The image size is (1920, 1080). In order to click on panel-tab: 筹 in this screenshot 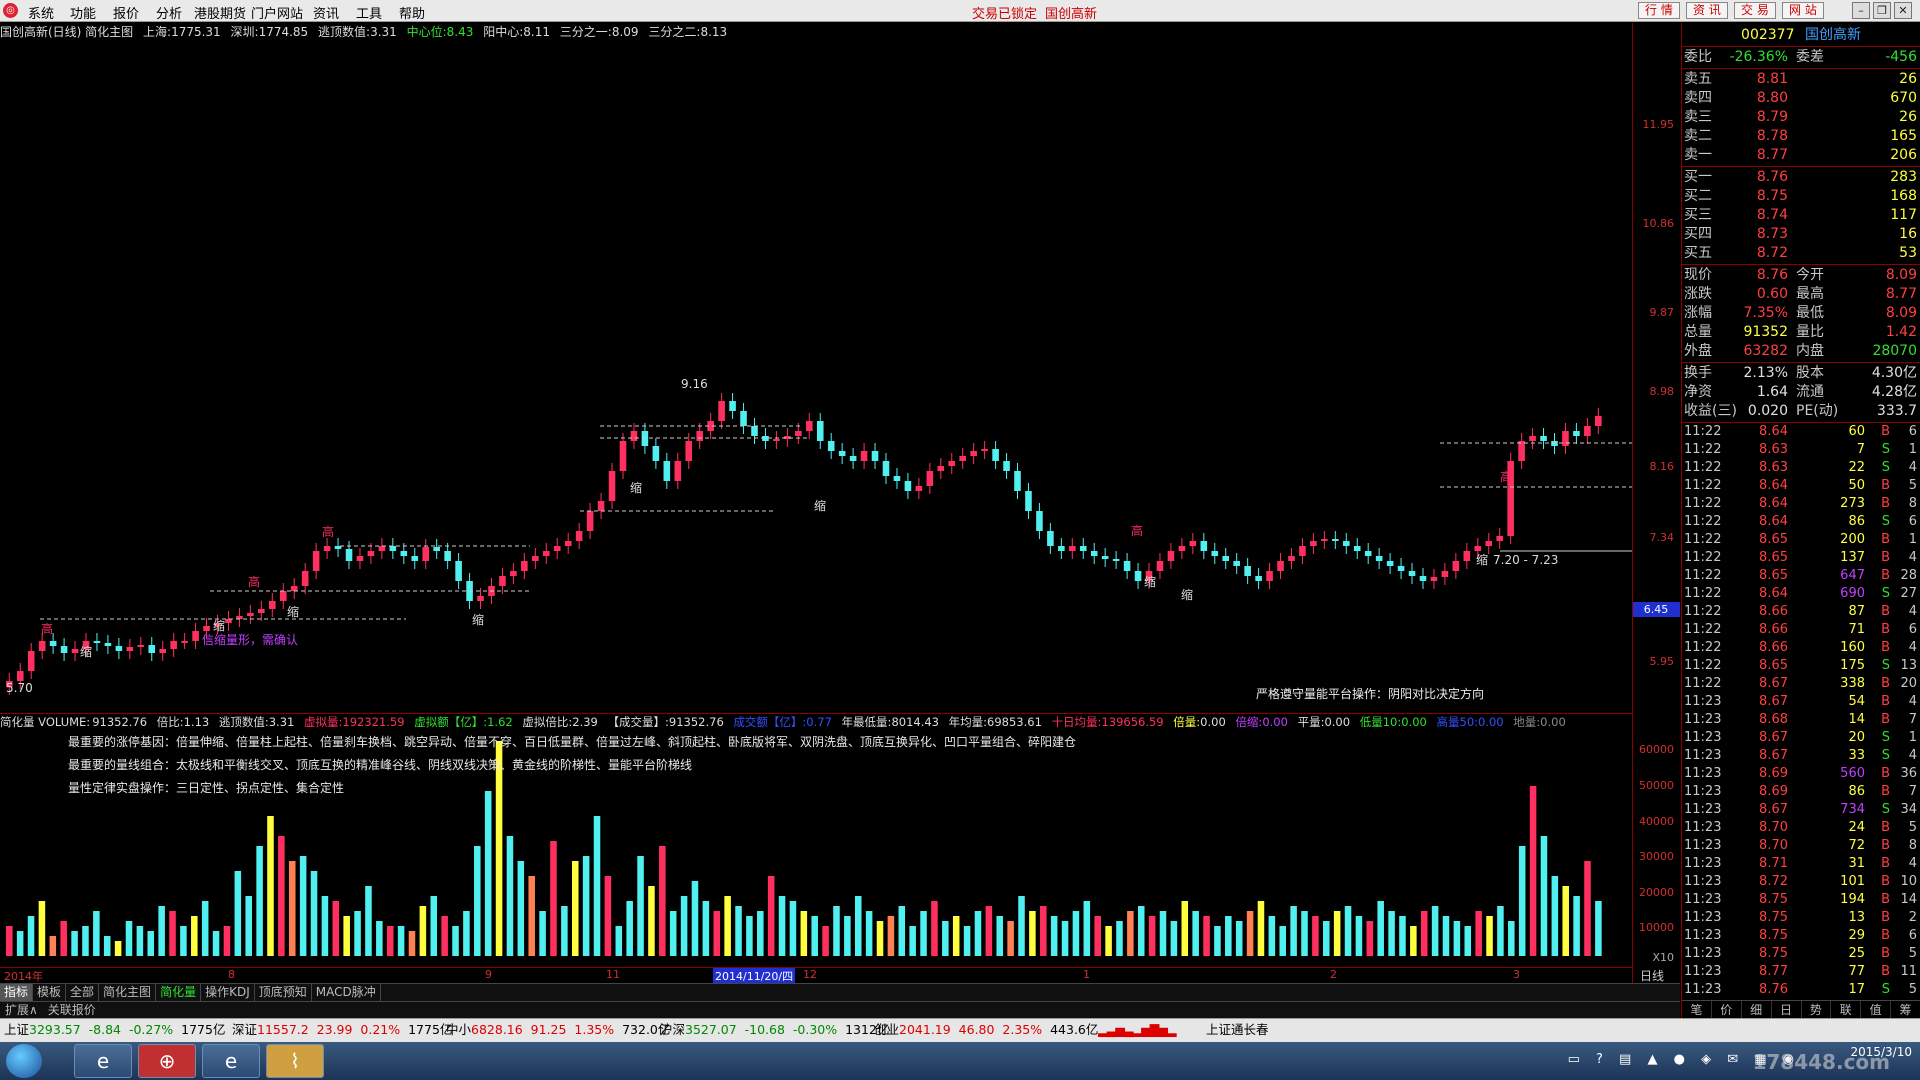, I will do `click(1905, 1009)`.